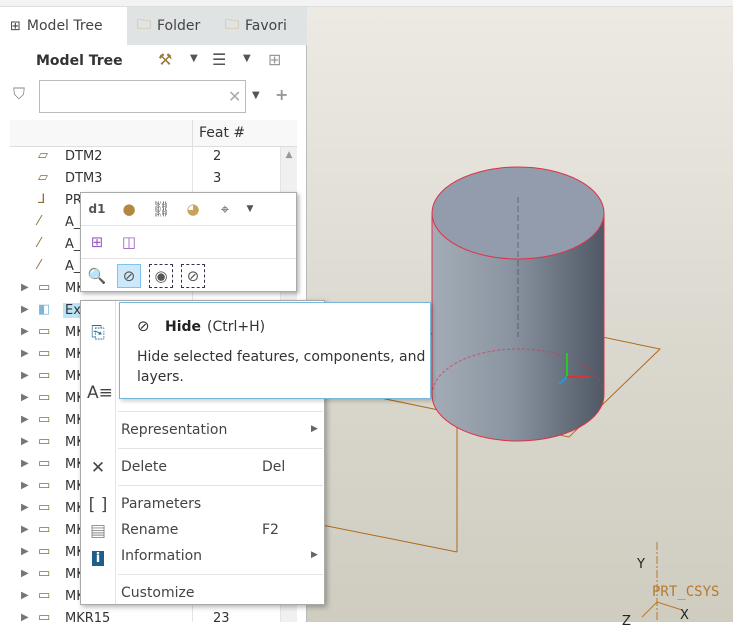  What do you see at coordinates (97, 209) in the screenshot?
I see `edit-dimensions-icon: d1` at bounding box center [97, 209].